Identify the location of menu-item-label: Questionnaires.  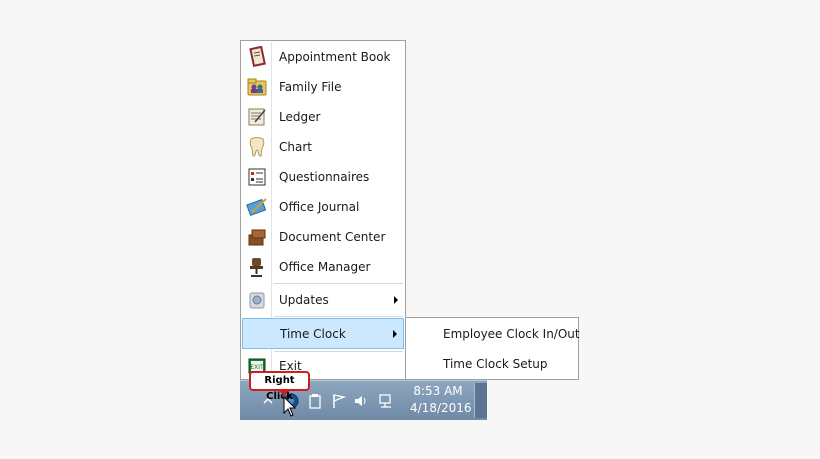
(324, 177).